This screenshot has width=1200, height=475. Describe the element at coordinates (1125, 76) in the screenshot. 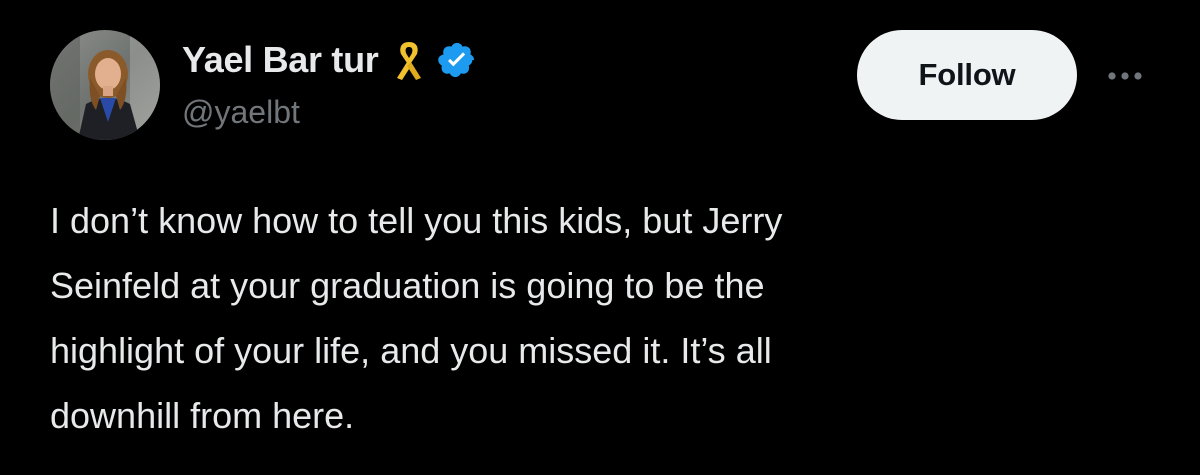

I see `more-options-icon` at that location.